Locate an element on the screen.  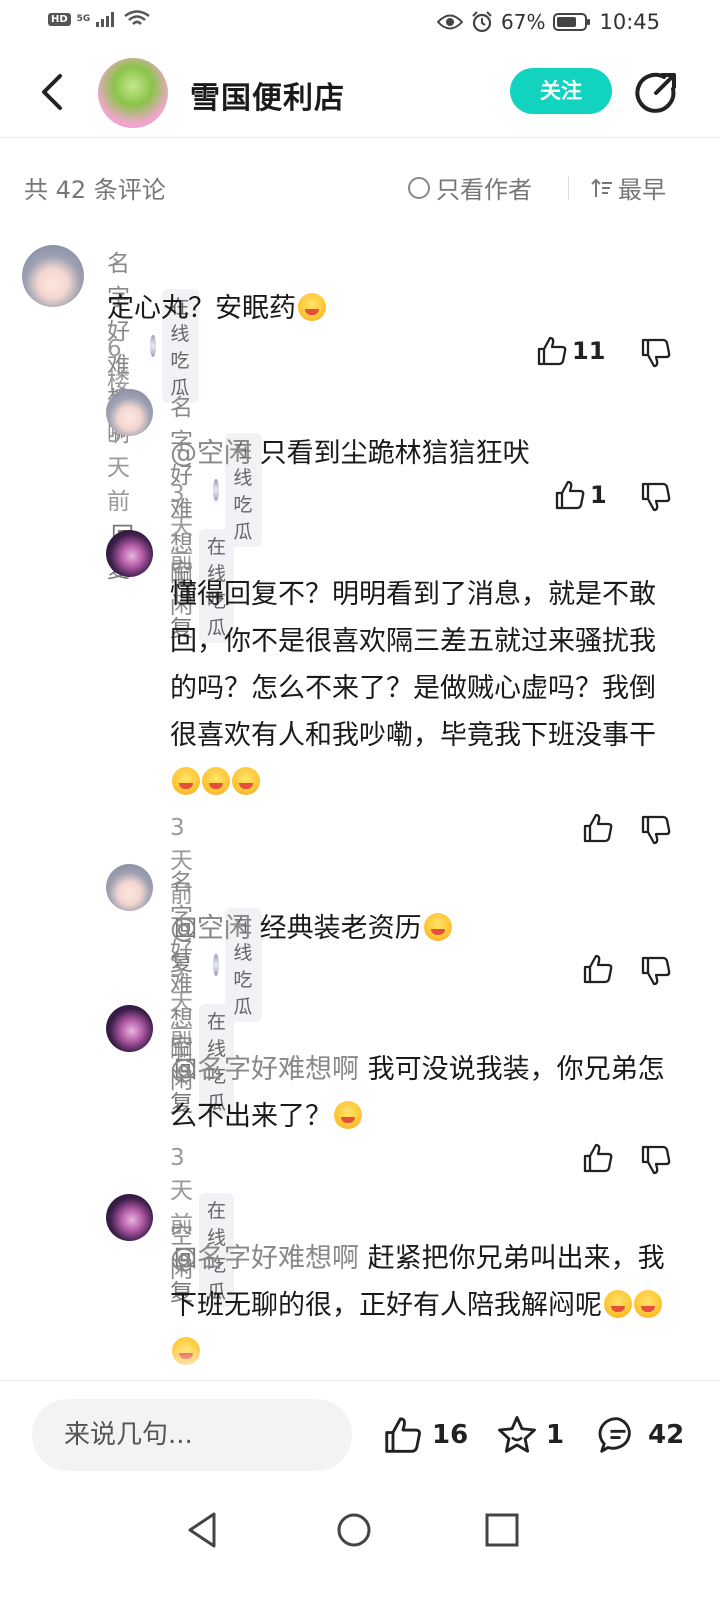
share-icon is located at coordinates (656, 93).